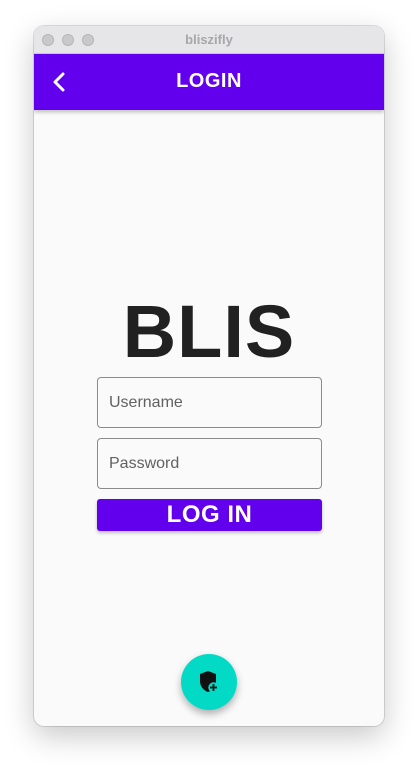  I want to click on page-title: LOGIN, so click(209, 81).